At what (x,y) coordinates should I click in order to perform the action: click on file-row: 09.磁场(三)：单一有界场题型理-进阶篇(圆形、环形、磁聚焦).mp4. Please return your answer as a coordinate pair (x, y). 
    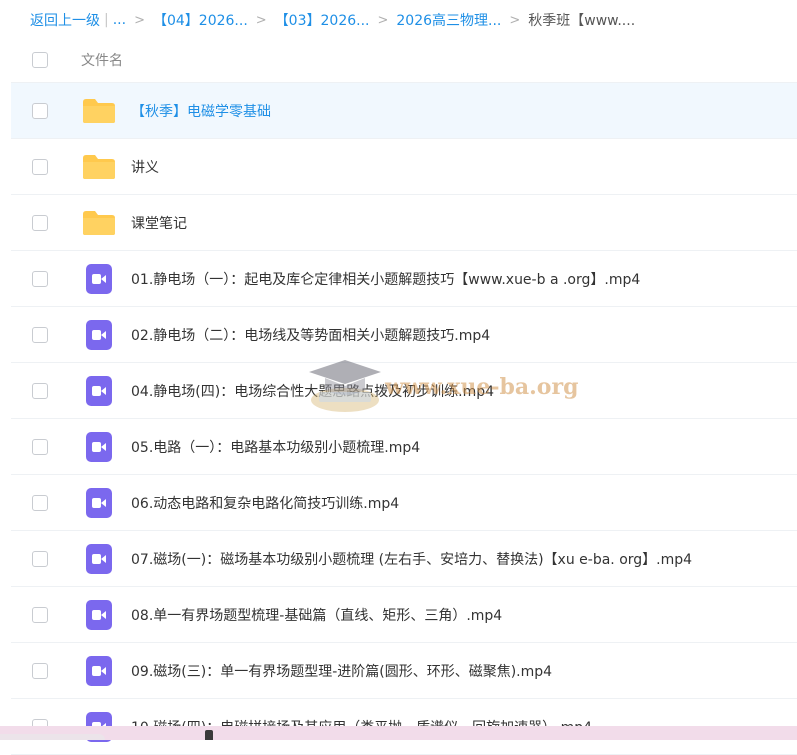
    Looking at the image, I should click on (404, 671).